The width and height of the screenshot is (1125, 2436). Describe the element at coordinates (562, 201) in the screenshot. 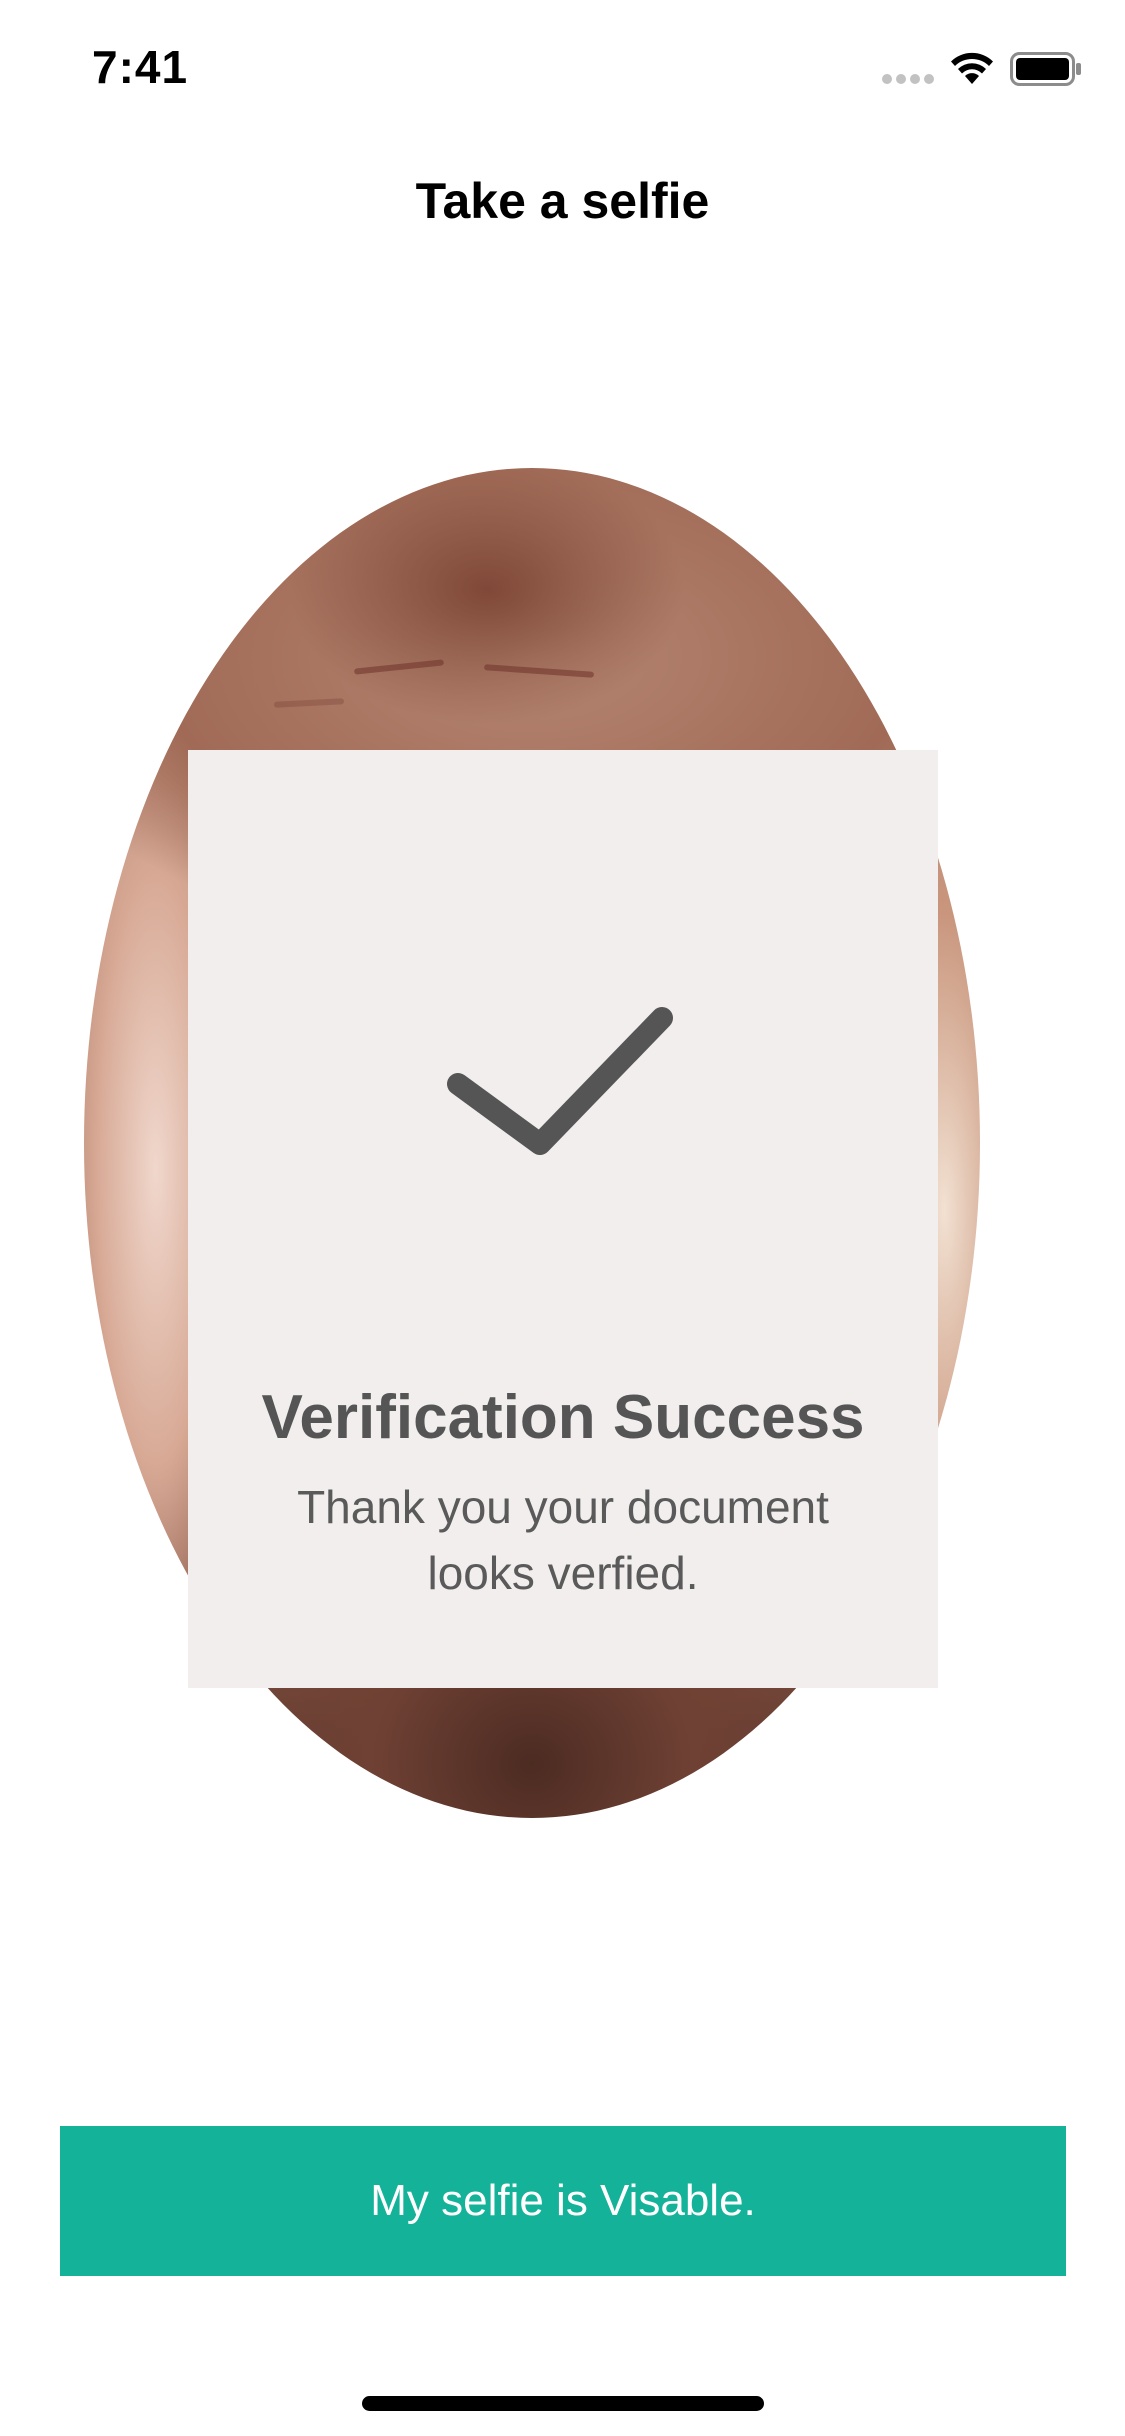

I see `page-title: Take a selfie` at that location.